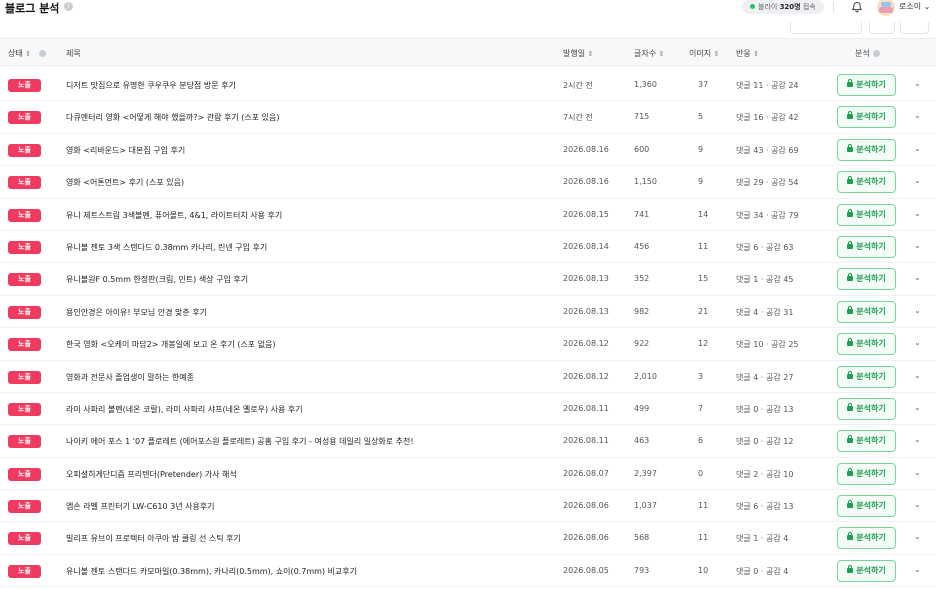  Describe the element at coordinates (642, 279) in the screenshot. I see `post-chars: 352` at that location.